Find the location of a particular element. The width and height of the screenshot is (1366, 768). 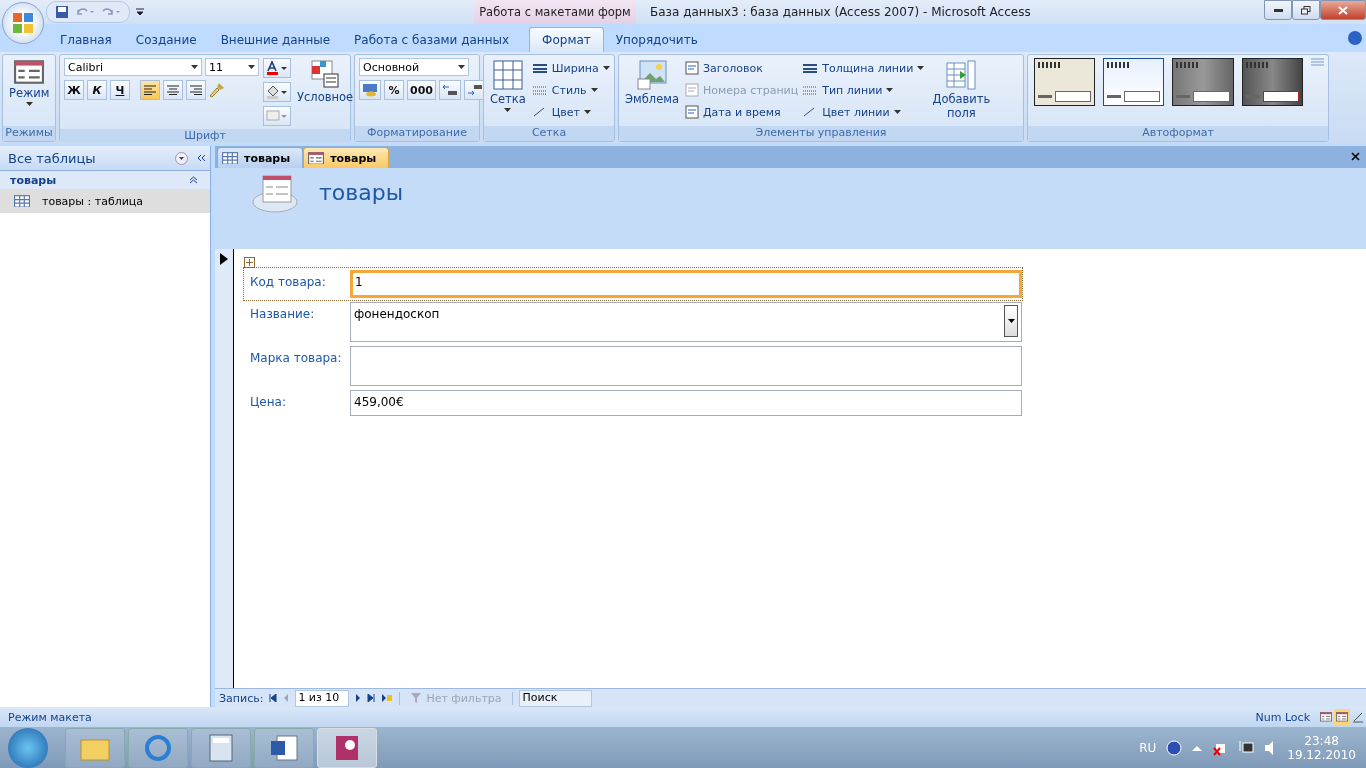

format-dropdown: Основной is located at coordinates (414, 67).